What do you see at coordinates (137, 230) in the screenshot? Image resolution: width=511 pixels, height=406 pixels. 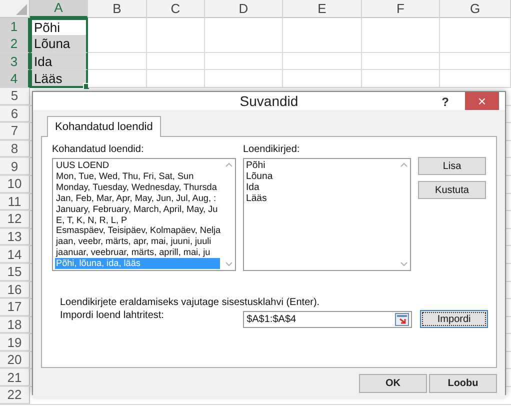 I see `list-item: Esmaspäev, Teisipäev, Kolmapäev, Nelja` at bounding box center [137, 230].